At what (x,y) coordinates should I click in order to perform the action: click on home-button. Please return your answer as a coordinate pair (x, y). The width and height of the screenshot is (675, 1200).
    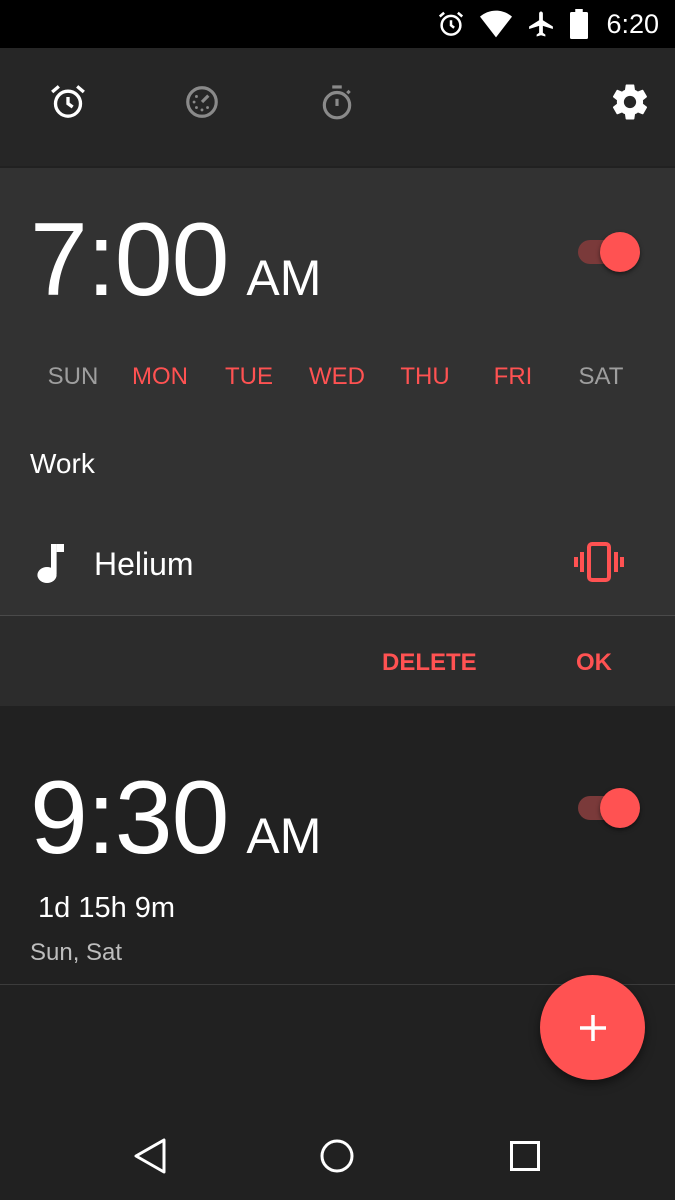
    Looking at the image, I should click on (337, 1156).